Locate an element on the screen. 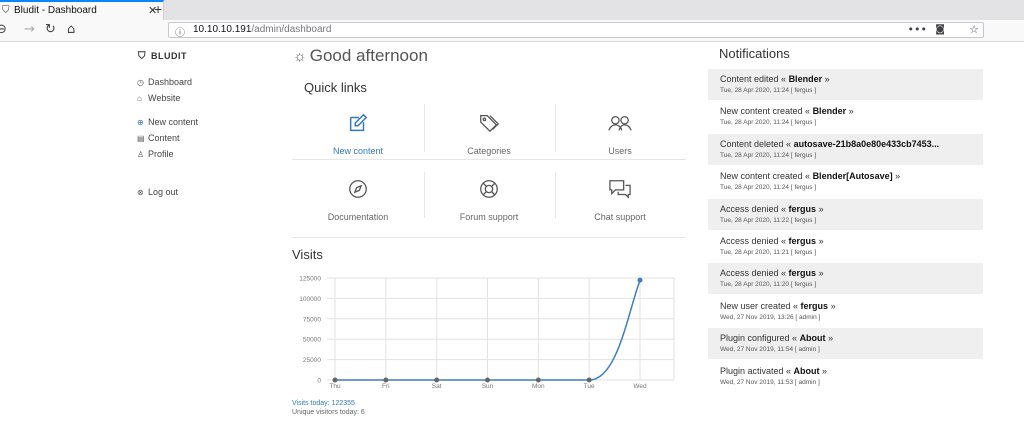  info-icon: ⓘ is located at coordinates (180, 31).